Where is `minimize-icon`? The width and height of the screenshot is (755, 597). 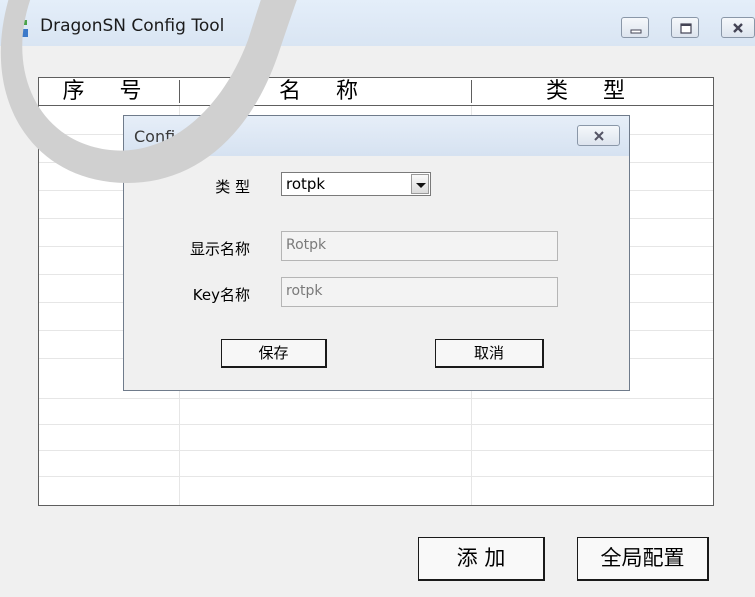
minimize-icon is located at coordinates (636, 31).